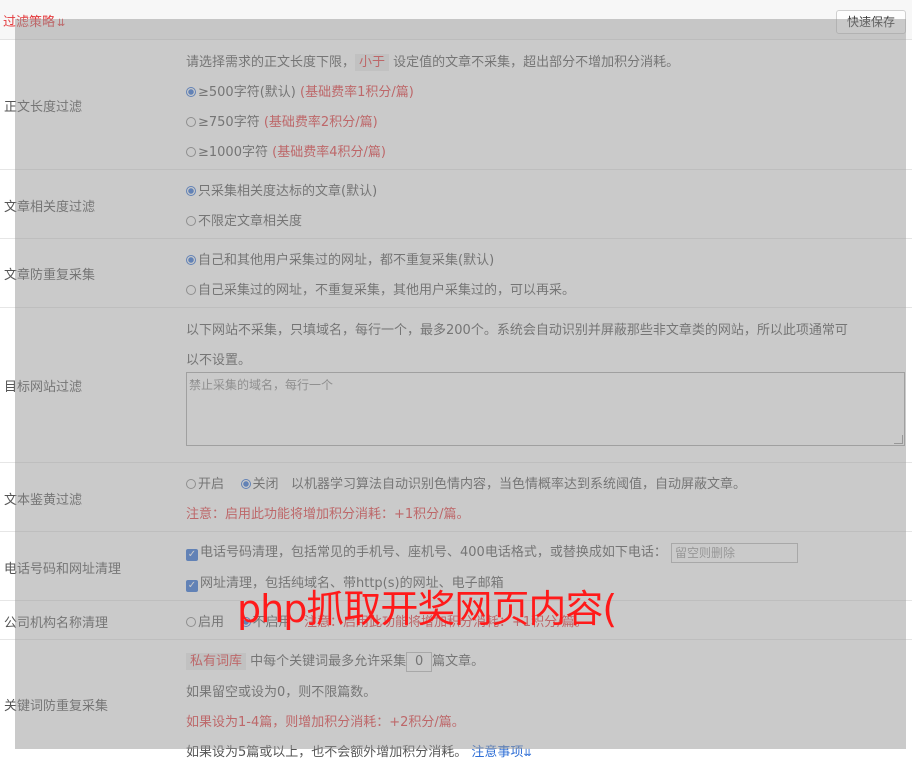 This screenshot has height=768, width=912. I want to click on dedup-option-self-label: 自己采集过的网址，不重复采集，其他用户采集过的，可以再采。, so click(387, 290).